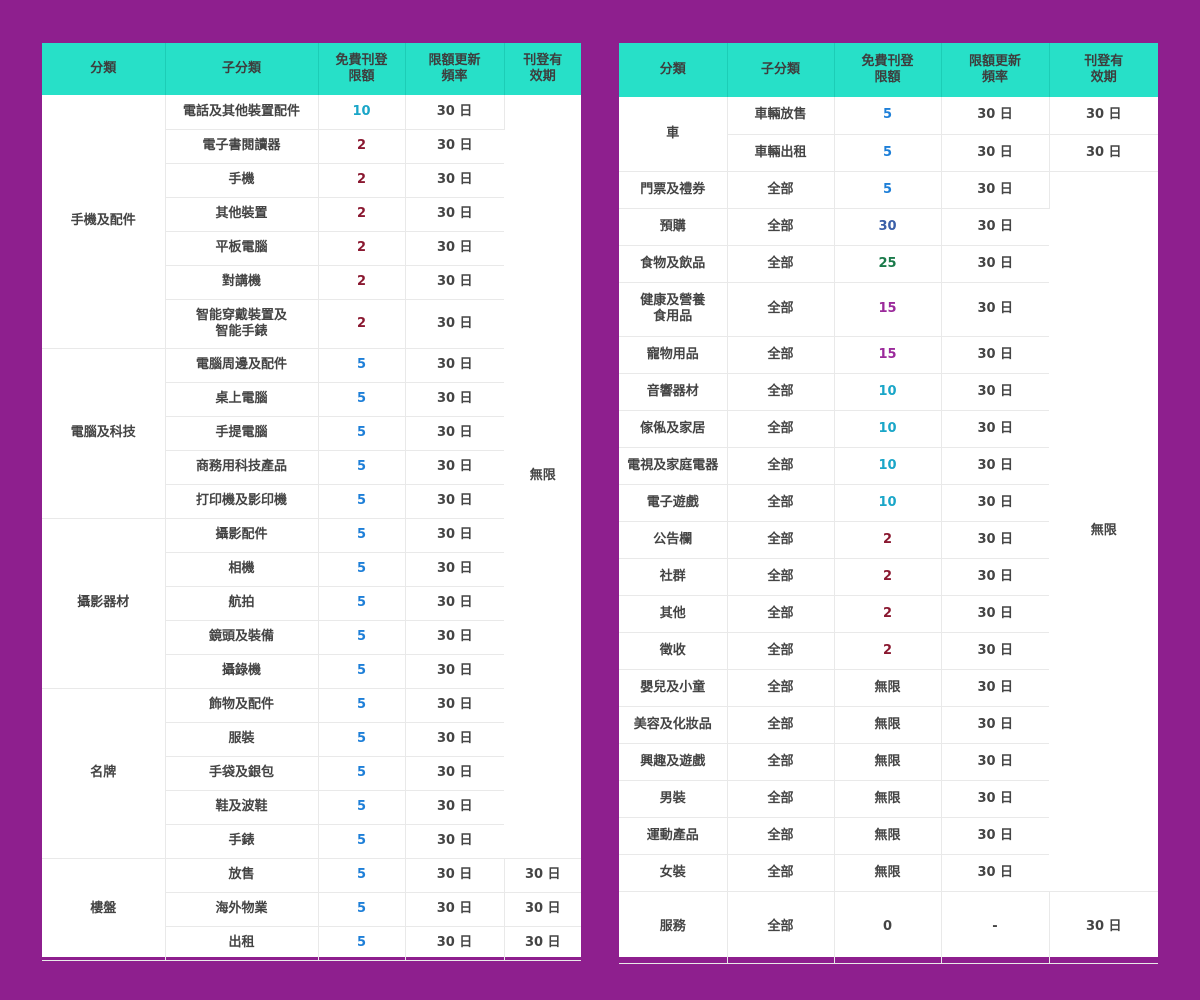 This screenshot has width=1200, height=1000. I want to click on subcategory-cell: 手袋及銀包, so click(242, 773).